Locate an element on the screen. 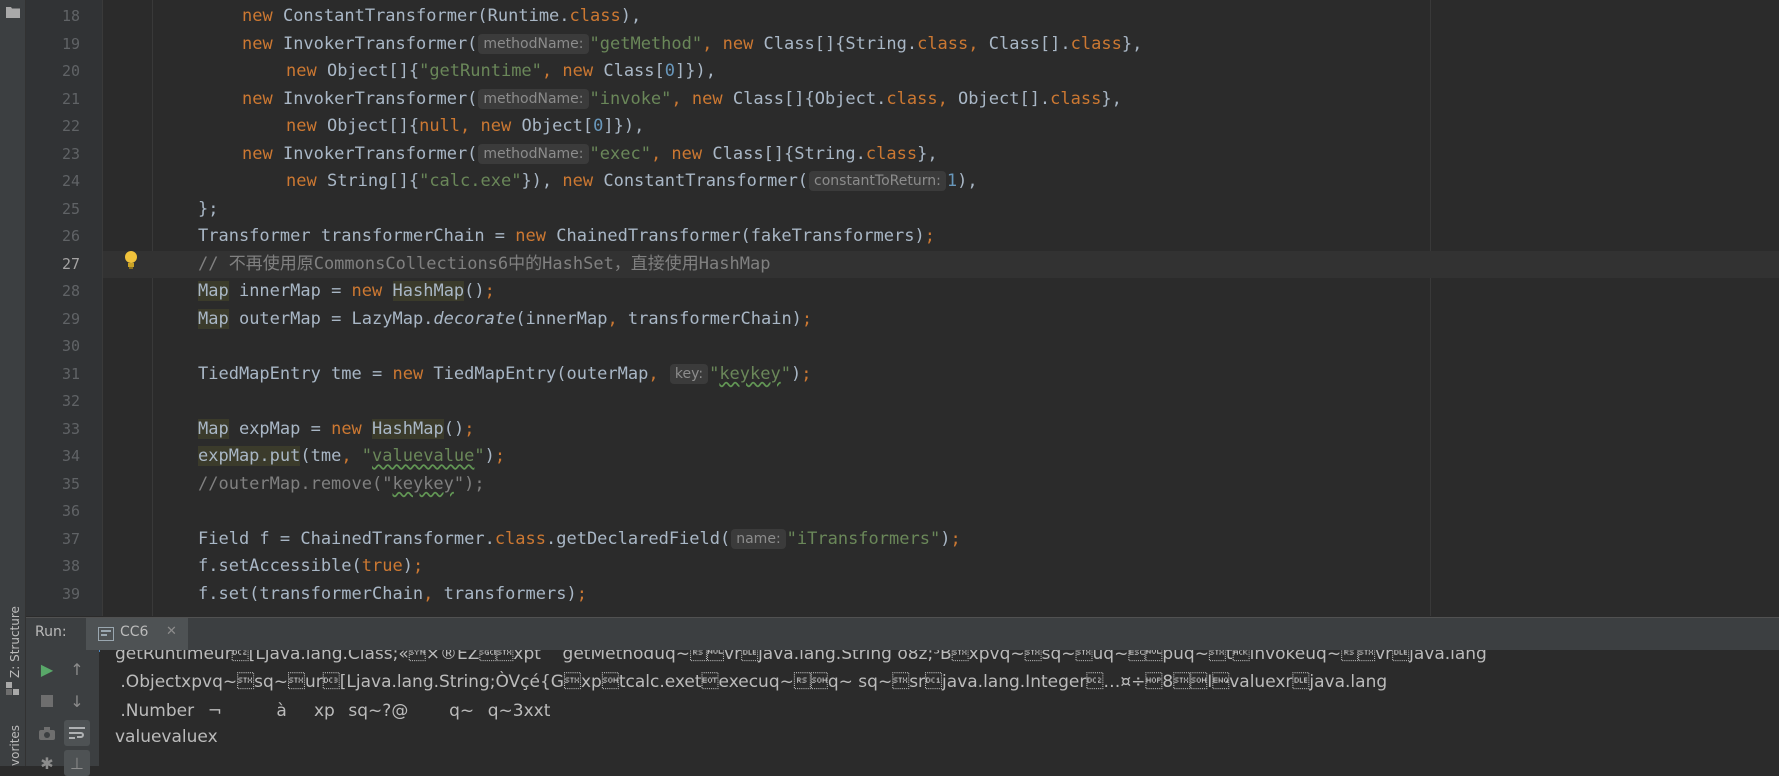 Image resolution: width=1779 pixels, height=776 pixels. structure-tool-tab: Z: Structure is located at coordinates (15, 642).